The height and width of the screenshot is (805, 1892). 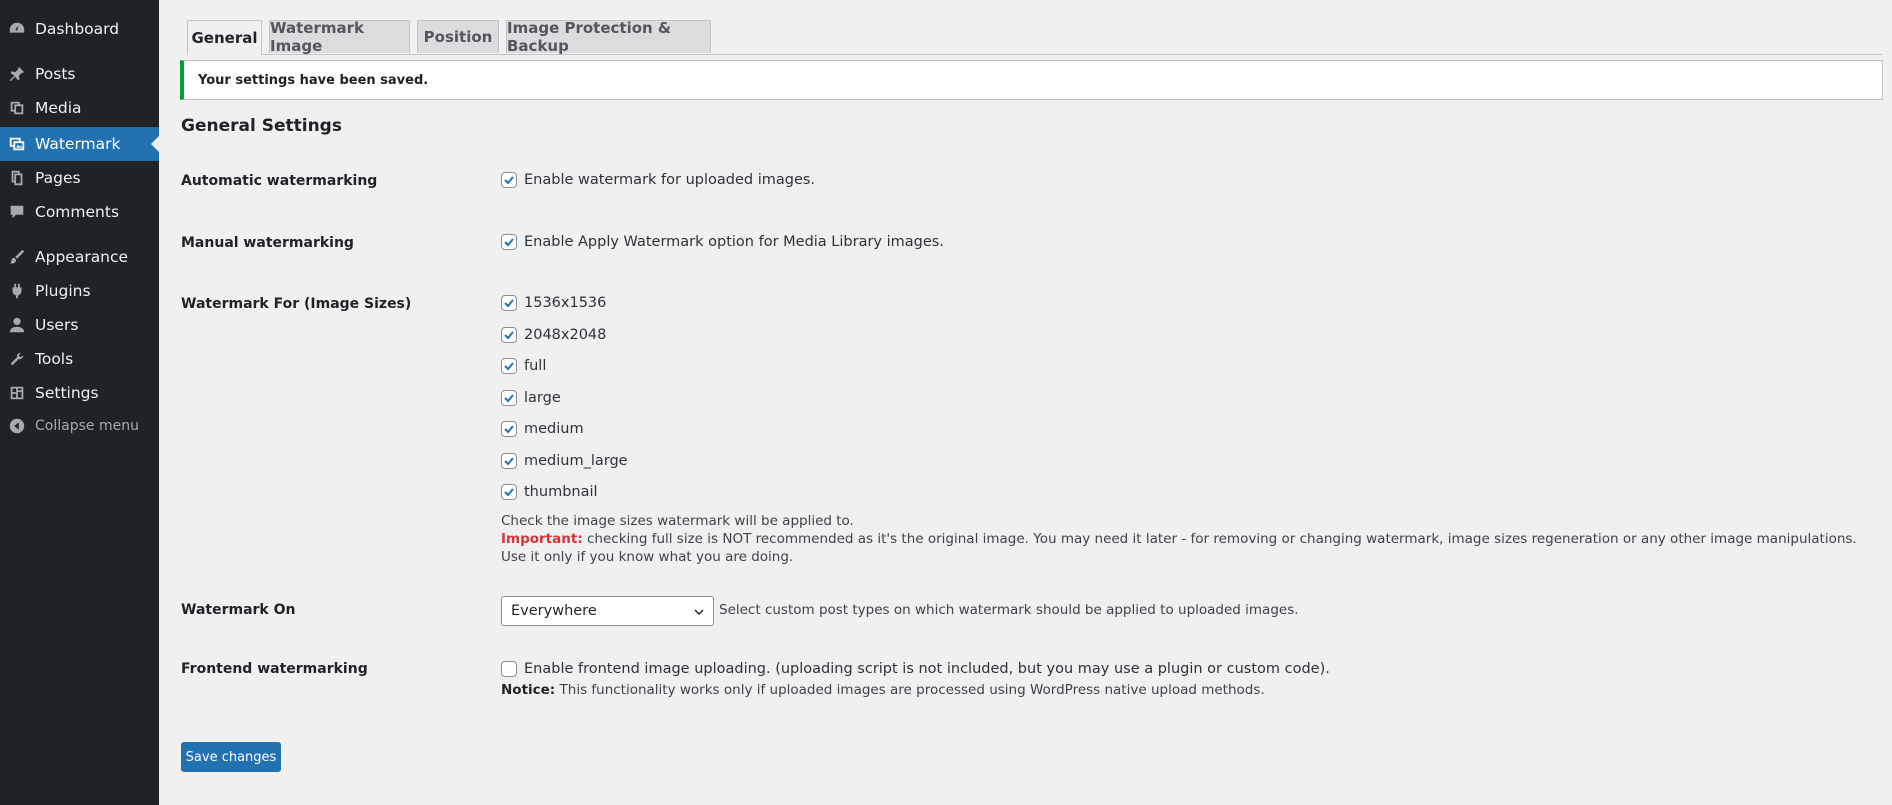 What do you see at coordinates (576, 461) in the screenshot?
I see `image-size-text: medium_large` at bounding box center [576, 461].